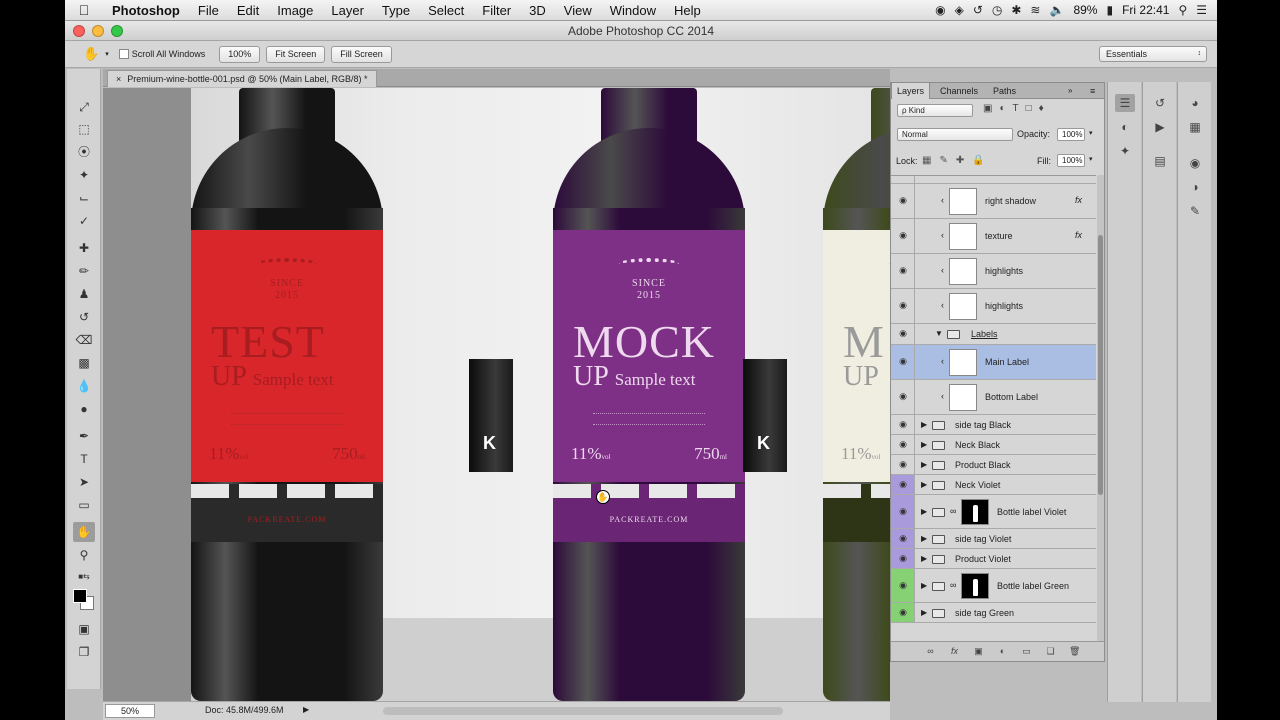 This screenshot has width=1280, height=720. Describe the element at coordinates (975, 586) in the screenshot. I see `vector-mask-thumbnail` at that location.